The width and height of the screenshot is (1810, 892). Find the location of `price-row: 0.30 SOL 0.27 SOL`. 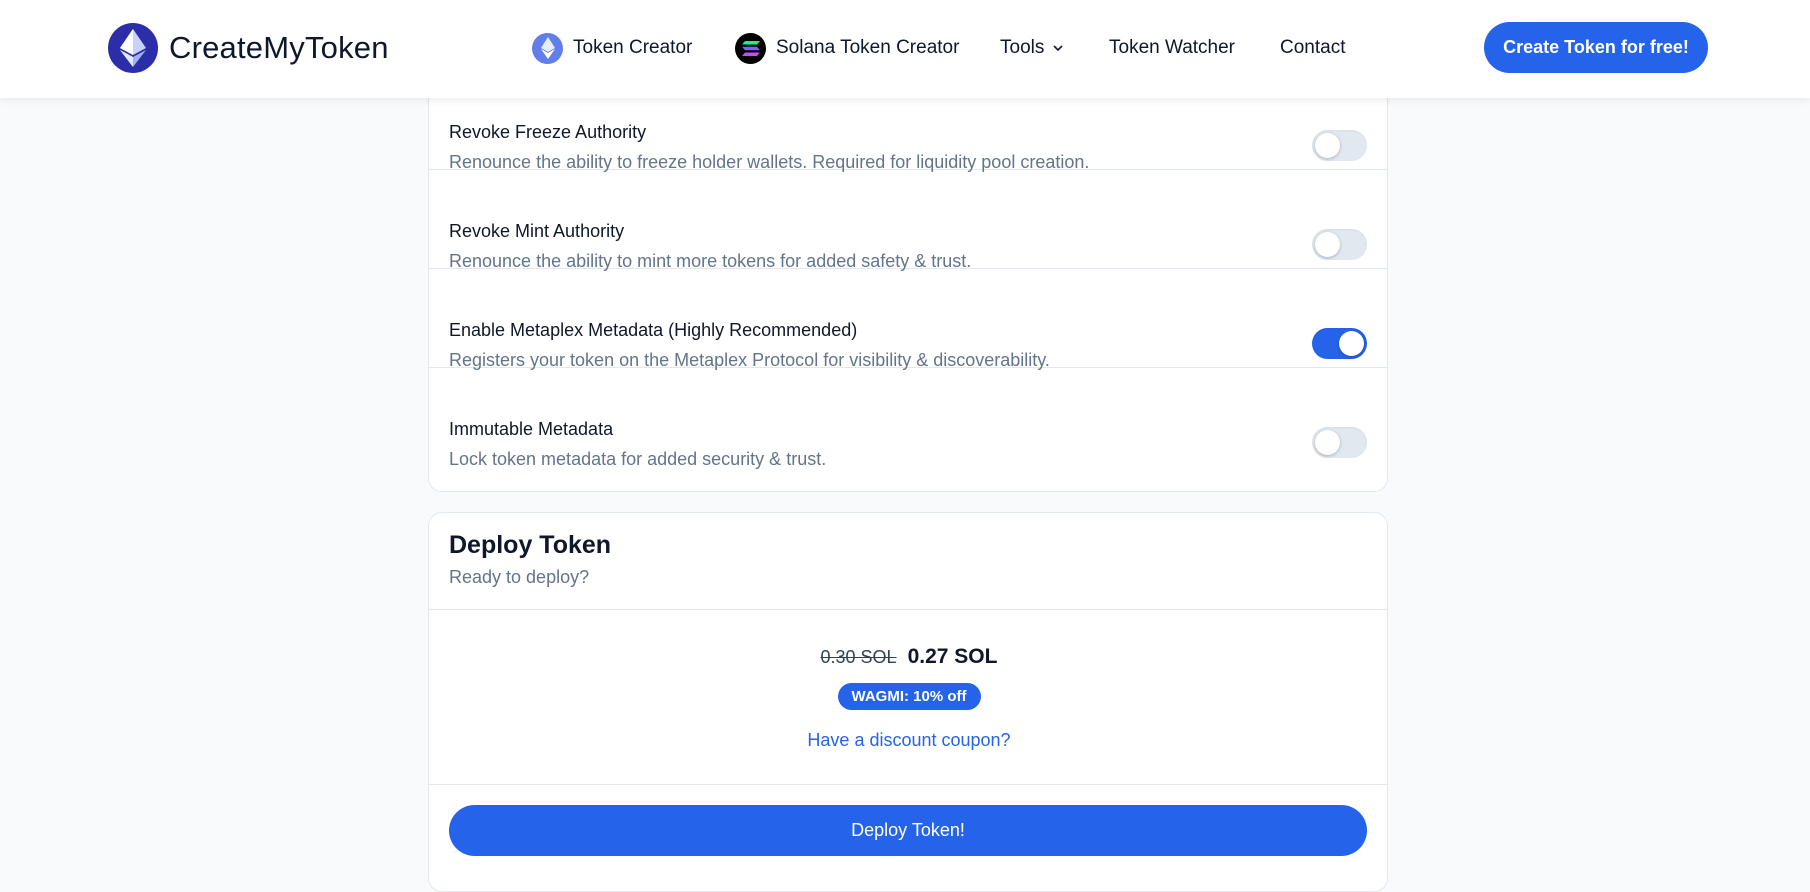

price-row: 0.30 SOL 0.27 SOL is located at coordinates (908, 660).